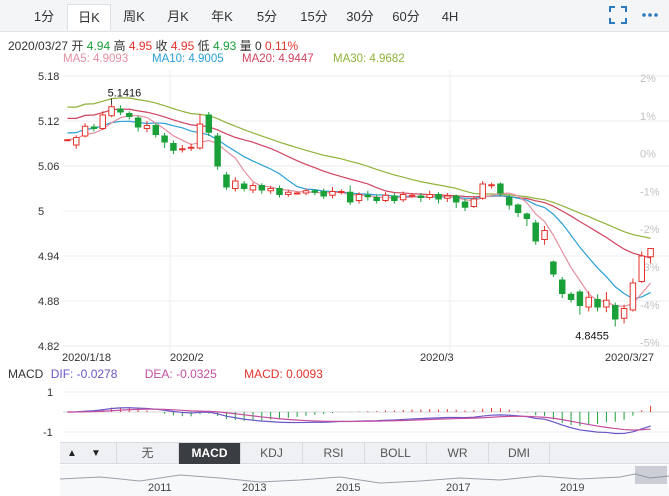  Describe the element at coordinates (140, 46) in the screenshot. I see `high-value: 4.95` at that location.